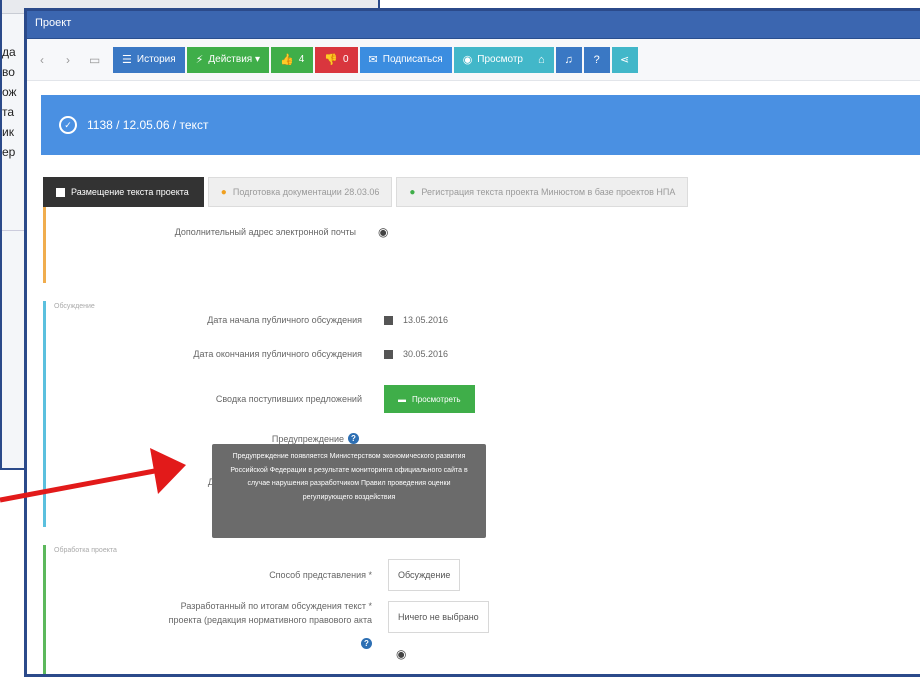 Image resolution: width=920 pixels, height=677 pixels. I want to click on project-banner: ✓ 1138 / 12.05.06 / текст, so click(480, 125).